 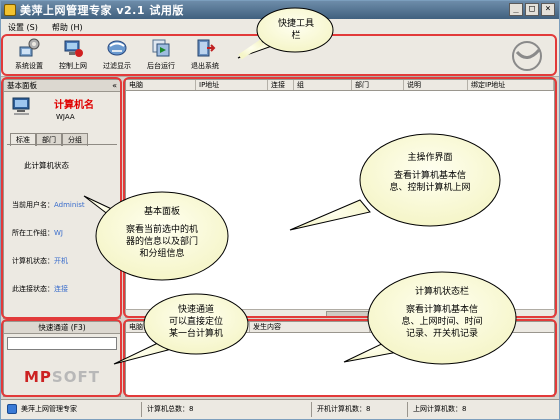 I want to click on statusbar-total-computers: 计算机总数：8, so click(x=170, y=409).